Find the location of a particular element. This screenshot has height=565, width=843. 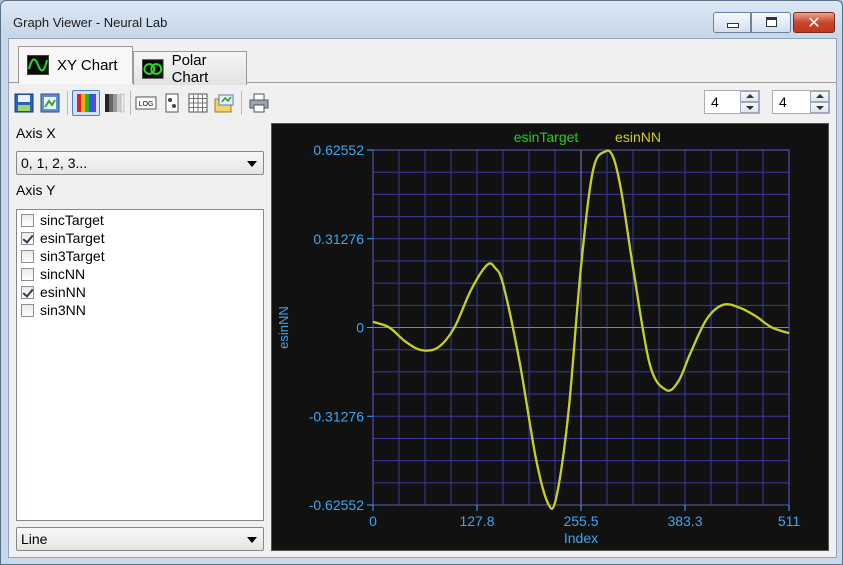

x-divisions-spinner: 4 is located at coordinates (732, 102).